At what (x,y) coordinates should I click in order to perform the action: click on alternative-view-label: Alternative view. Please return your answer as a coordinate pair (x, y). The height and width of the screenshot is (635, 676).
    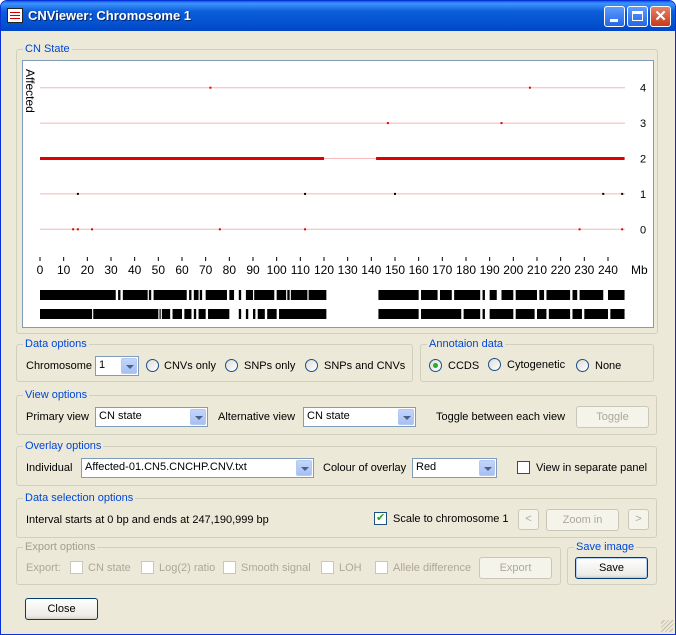
    Looking at the image, I should click on (257, 417).